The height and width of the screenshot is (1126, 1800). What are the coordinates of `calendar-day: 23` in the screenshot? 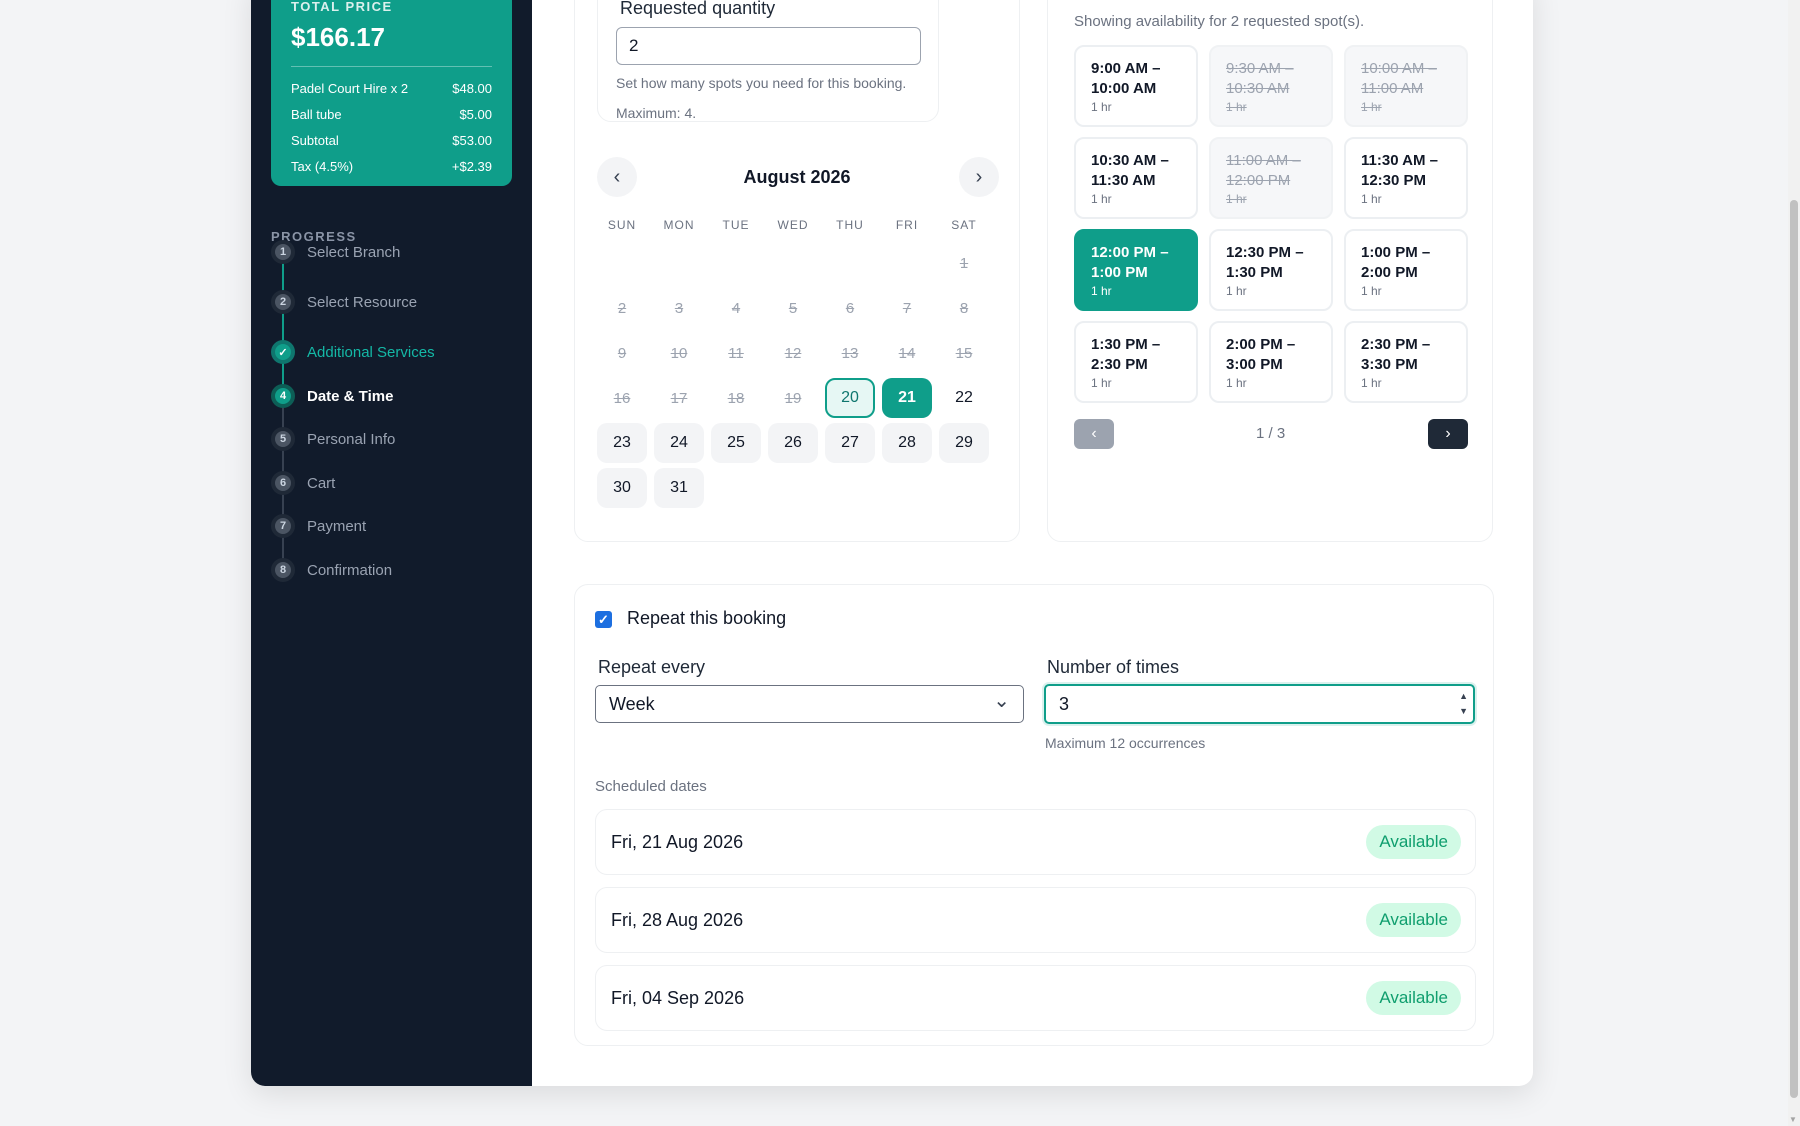 It's located at (622, 443).